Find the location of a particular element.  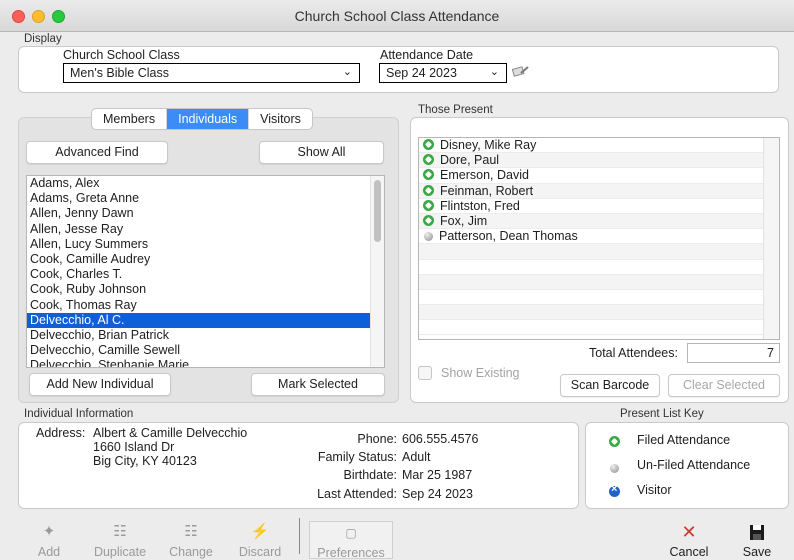

list-item: Delvecchio, Brian Patrick is located at coordinates (205, 335).